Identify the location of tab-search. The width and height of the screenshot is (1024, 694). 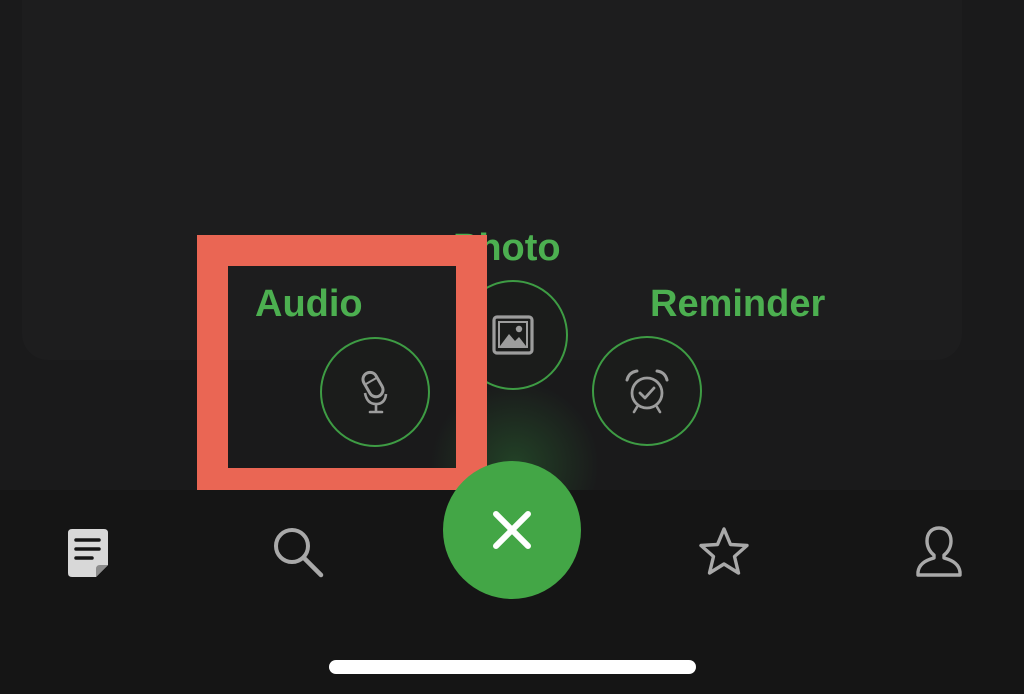
(298, 552).